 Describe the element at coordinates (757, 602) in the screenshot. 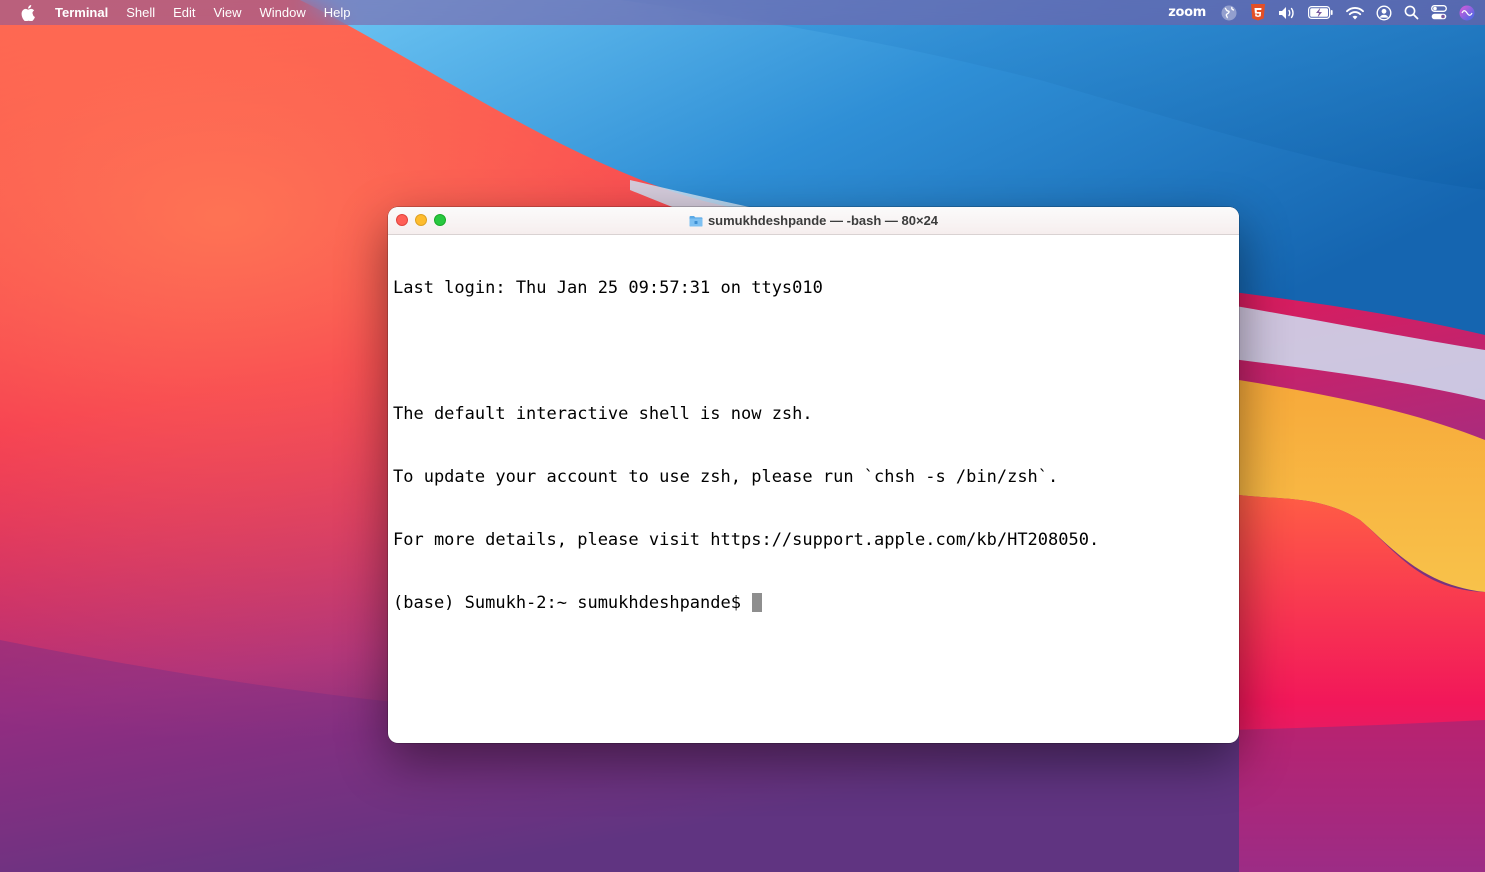

I see `text-cursor` at that location.